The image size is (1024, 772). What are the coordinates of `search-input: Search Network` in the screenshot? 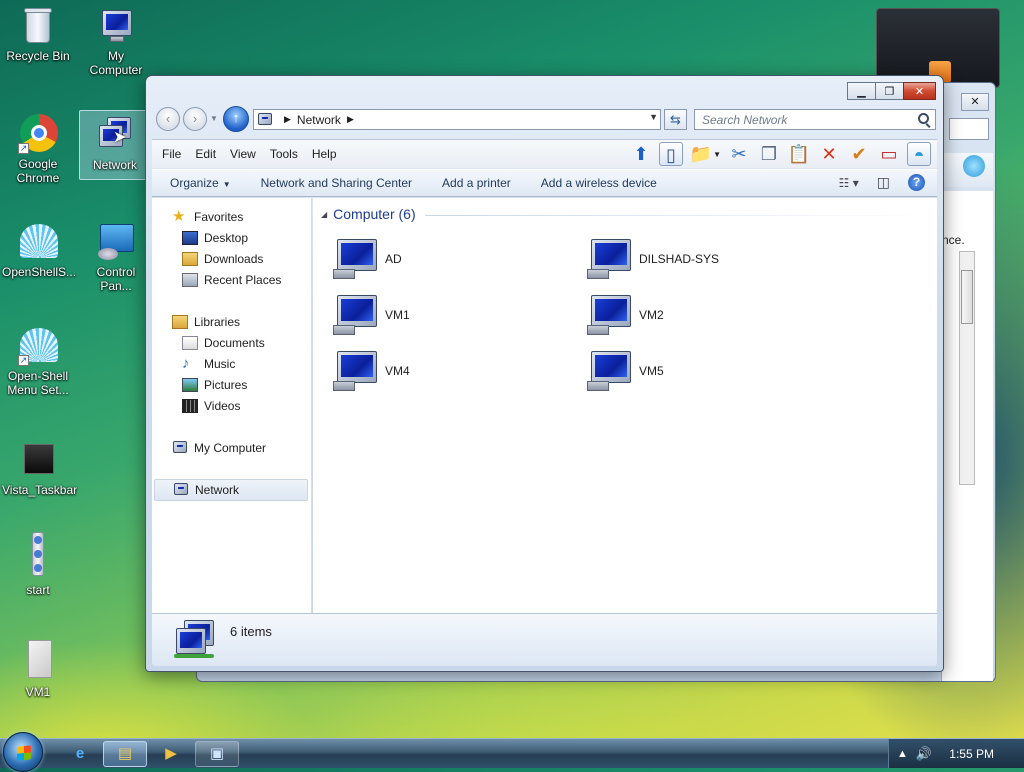 It's located at (815, 119).